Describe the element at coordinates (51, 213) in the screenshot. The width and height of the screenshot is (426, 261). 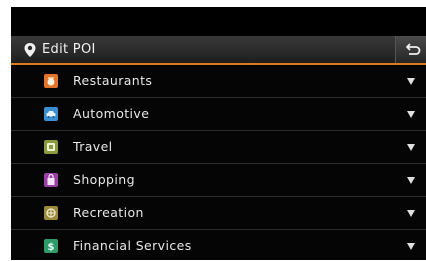
I see `recreation-icon` at that location.